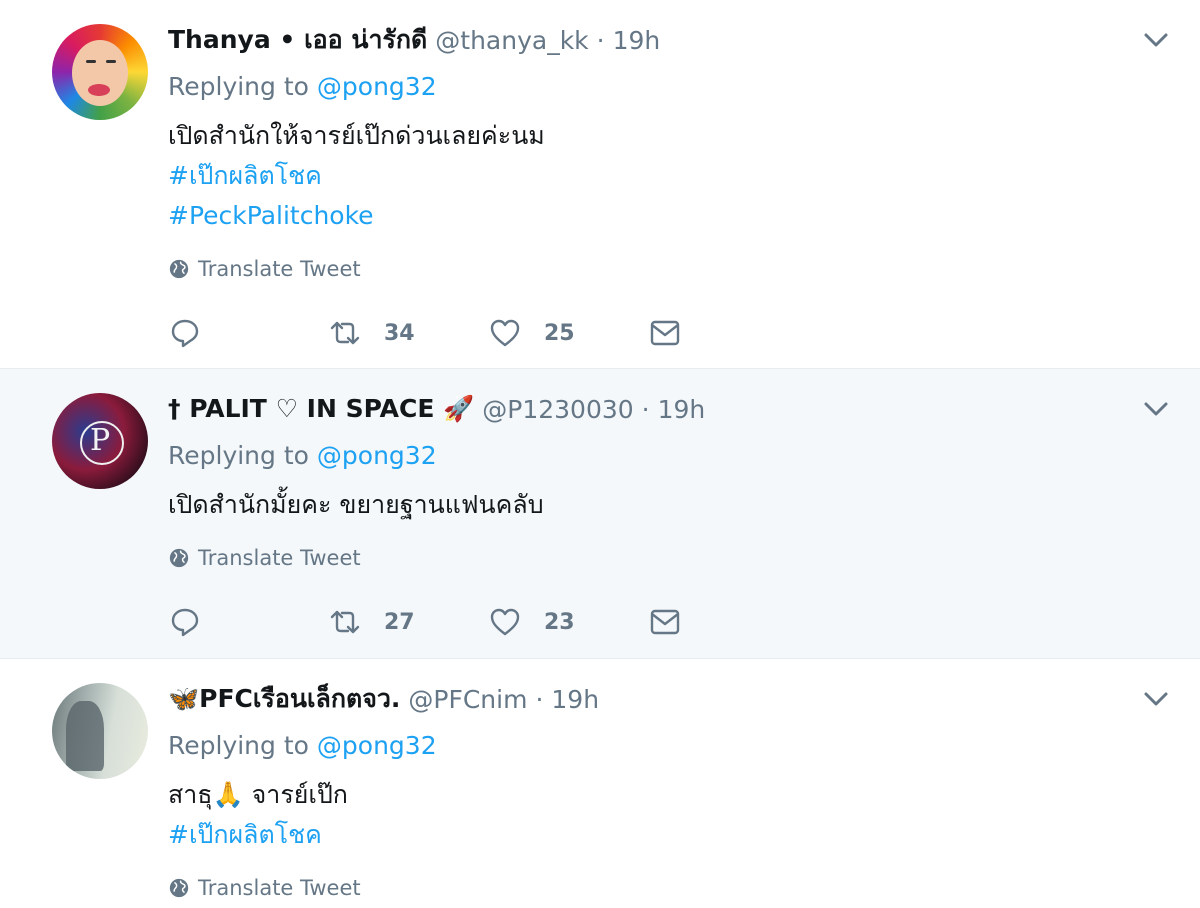  What do you see at coordinates (85, 736) in the screenshot?
I see `avatar-figure` at bounding box center [85, 736].